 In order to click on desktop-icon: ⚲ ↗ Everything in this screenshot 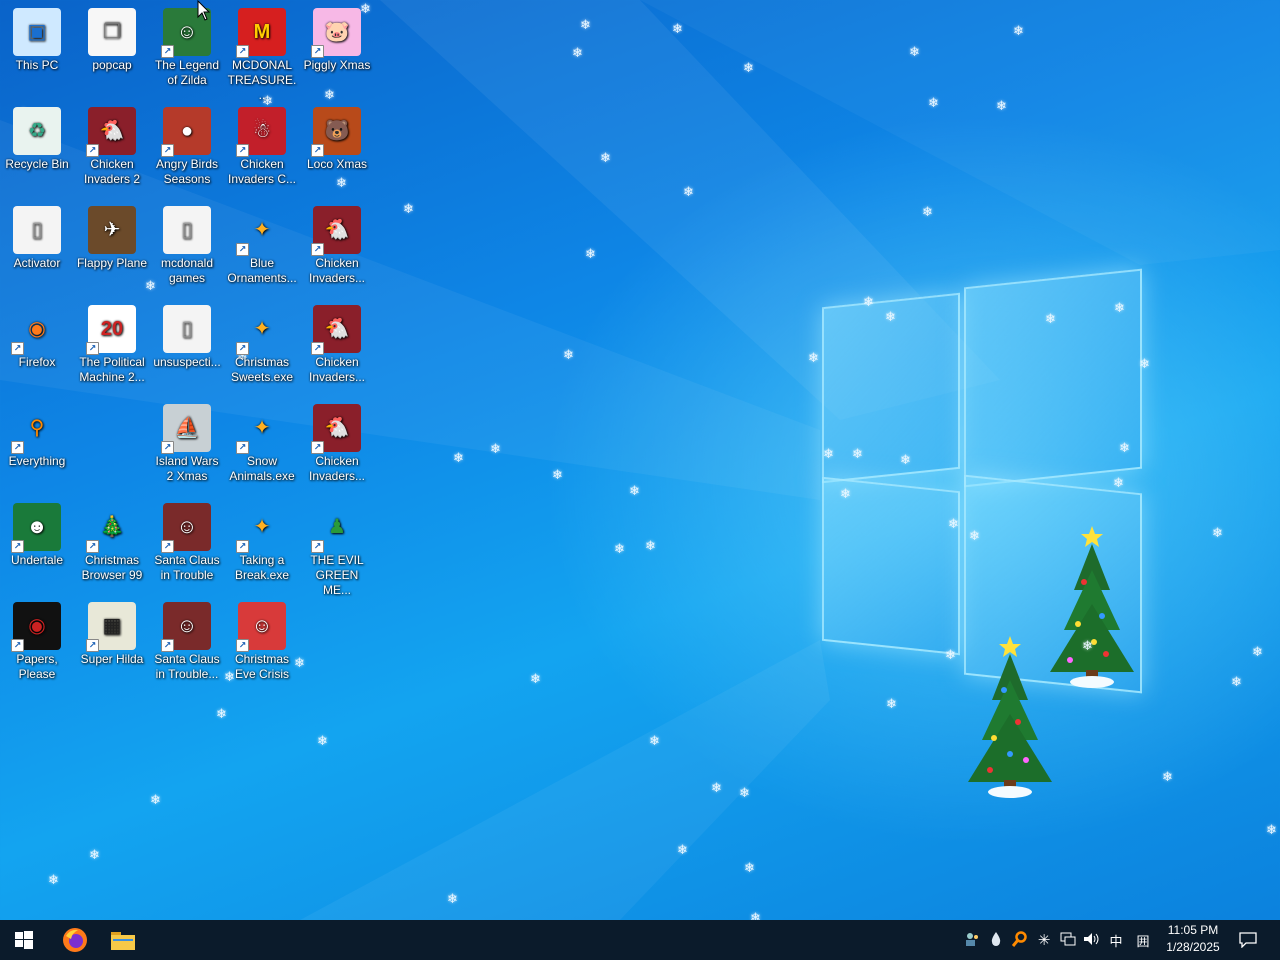, I will do `click(37, 448)`.